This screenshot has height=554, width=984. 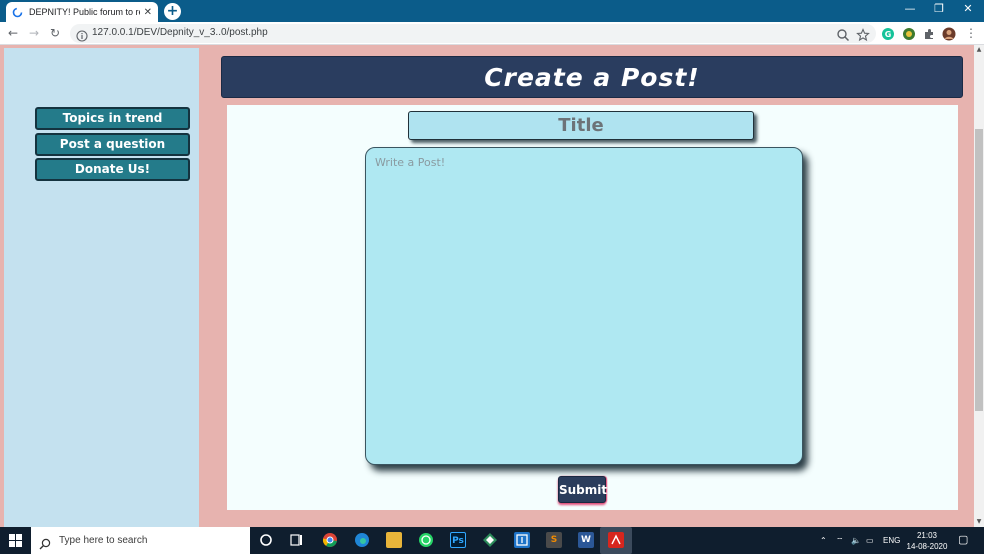 I want to click on sidebar-item-topics-in-trend: Topics in trend, so click(x=112, y=118).